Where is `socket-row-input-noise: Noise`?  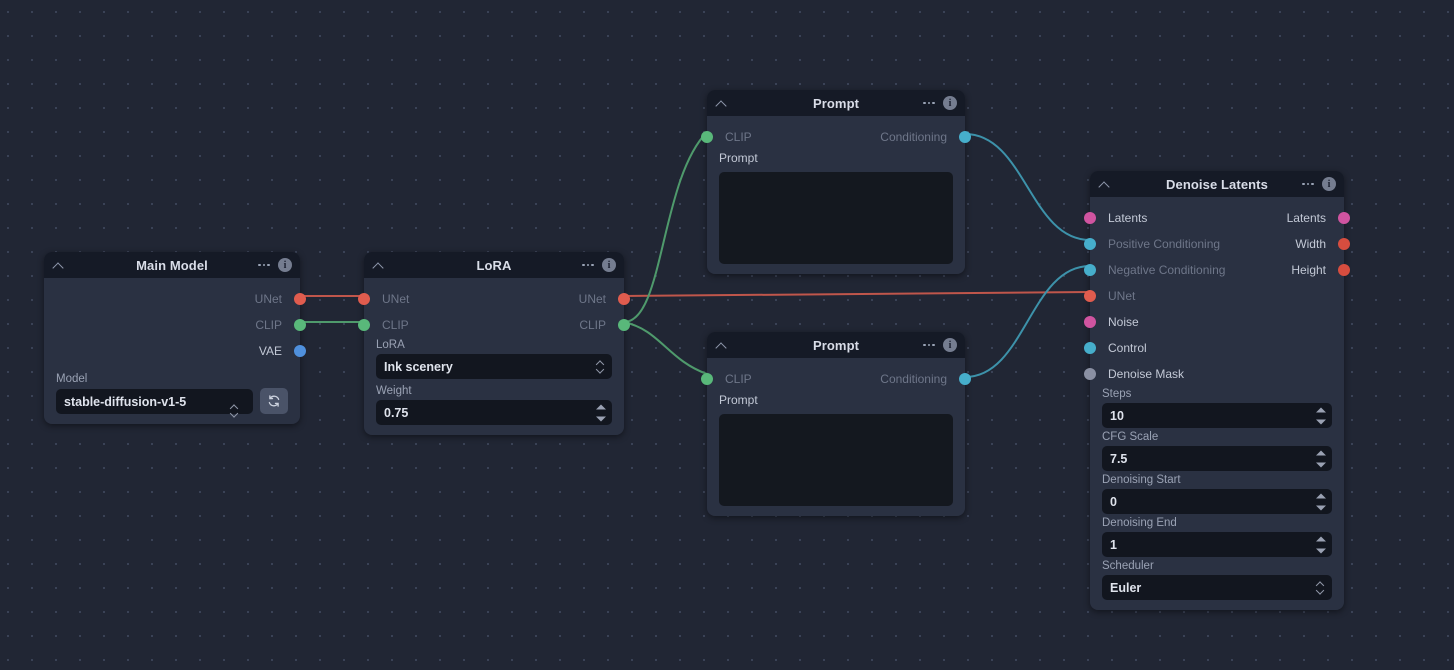
socket-row-input-noise: Noise is located at coordinates (1214, 322).